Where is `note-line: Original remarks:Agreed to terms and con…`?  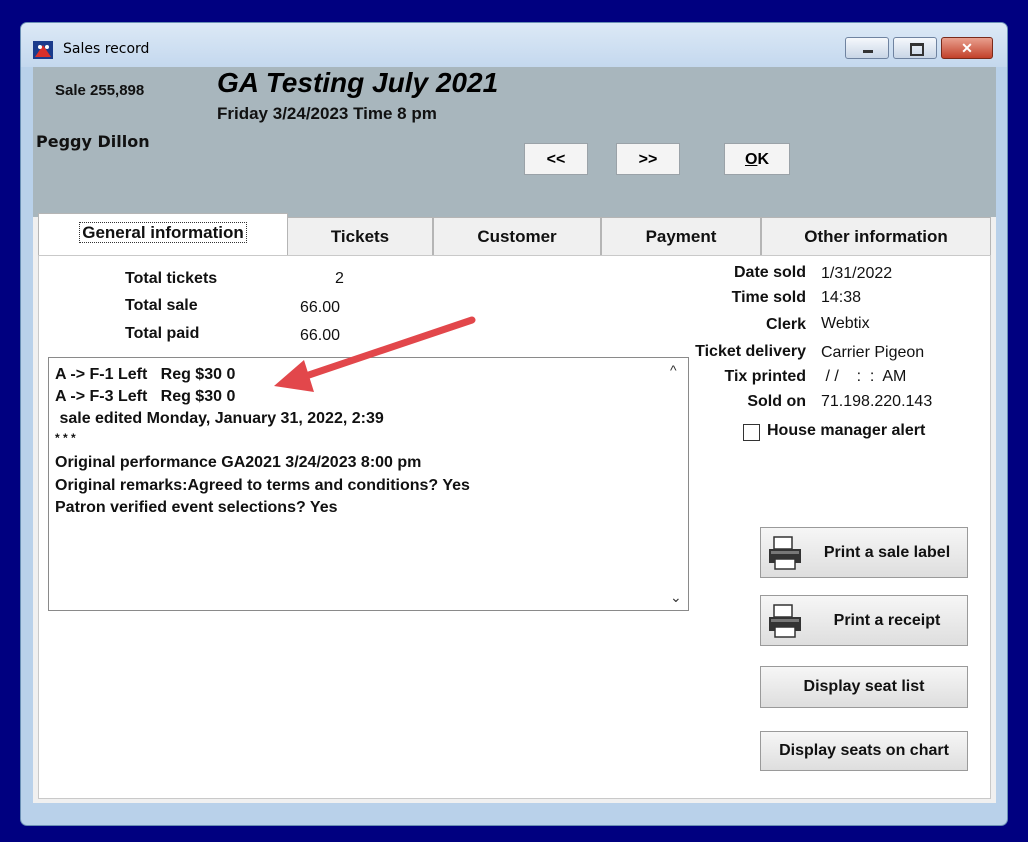
note-line: Original remarks:Agreed to terms and con… is located at coordinates (262, 485).